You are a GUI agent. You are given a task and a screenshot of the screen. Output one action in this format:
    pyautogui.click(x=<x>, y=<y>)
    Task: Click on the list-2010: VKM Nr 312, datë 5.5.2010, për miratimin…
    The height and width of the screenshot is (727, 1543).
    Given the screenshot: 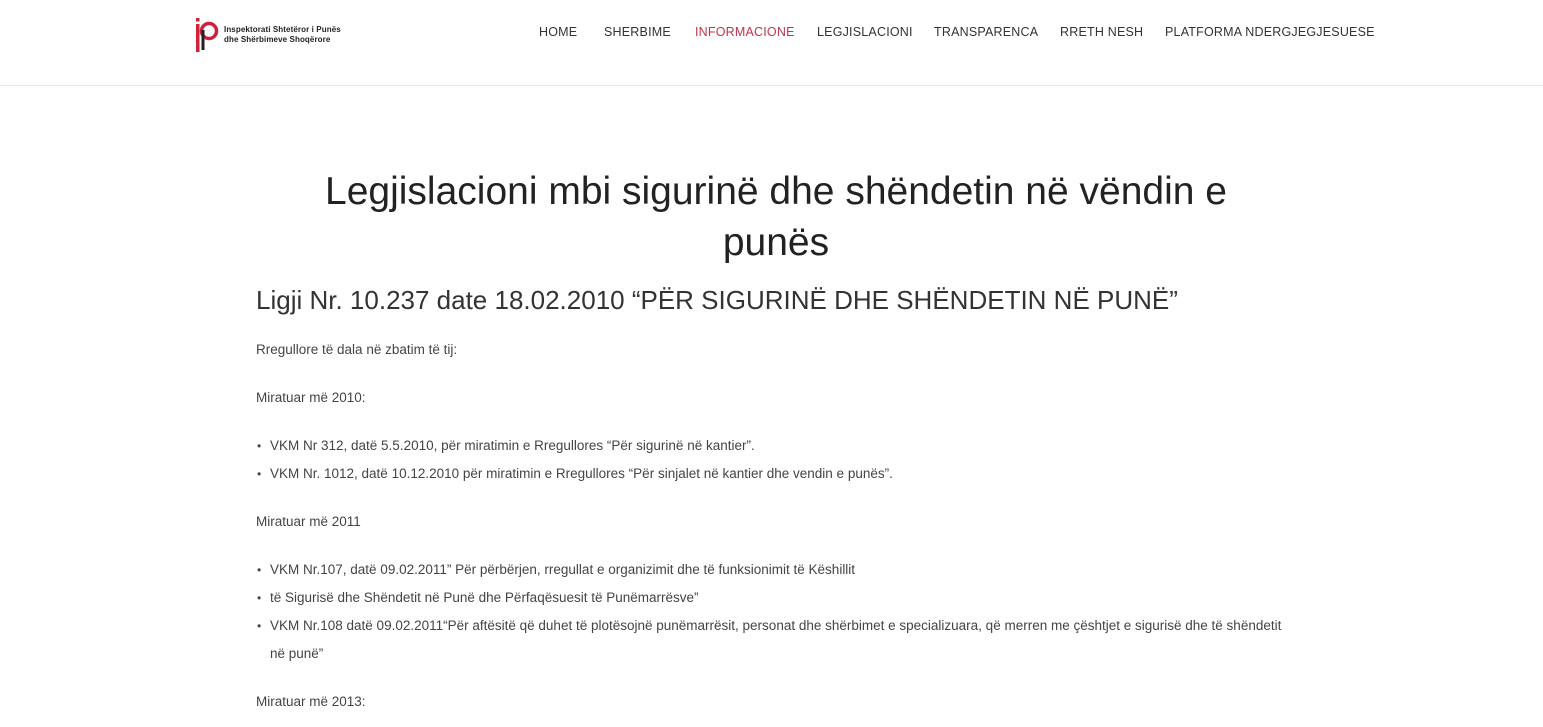 What is the action you would take?
    pyautogui.click(x=574, y=460)
    